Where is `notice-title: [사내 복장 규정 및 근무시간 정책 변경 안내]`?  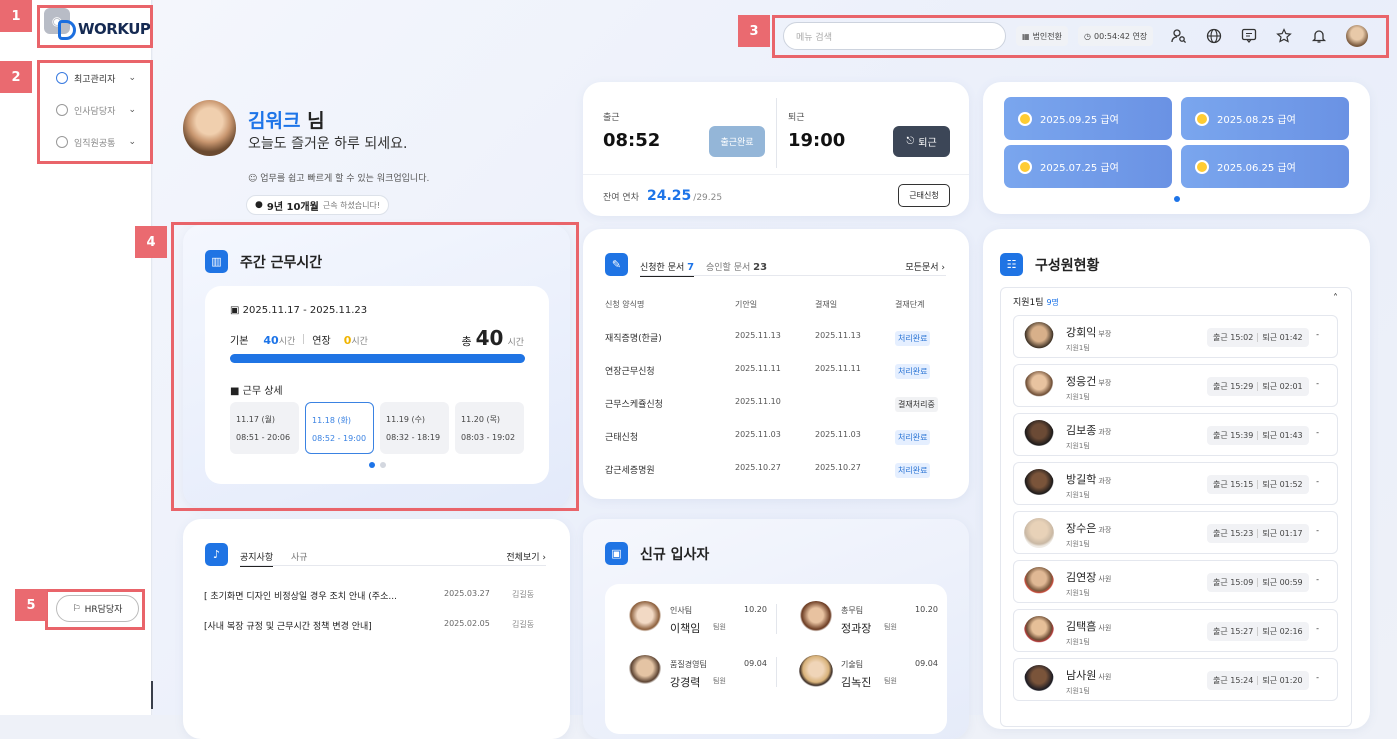
notice-title: [사내 복장 규정 및 근무시간 정책 변경 안내] is located at coordinates (288, 627).